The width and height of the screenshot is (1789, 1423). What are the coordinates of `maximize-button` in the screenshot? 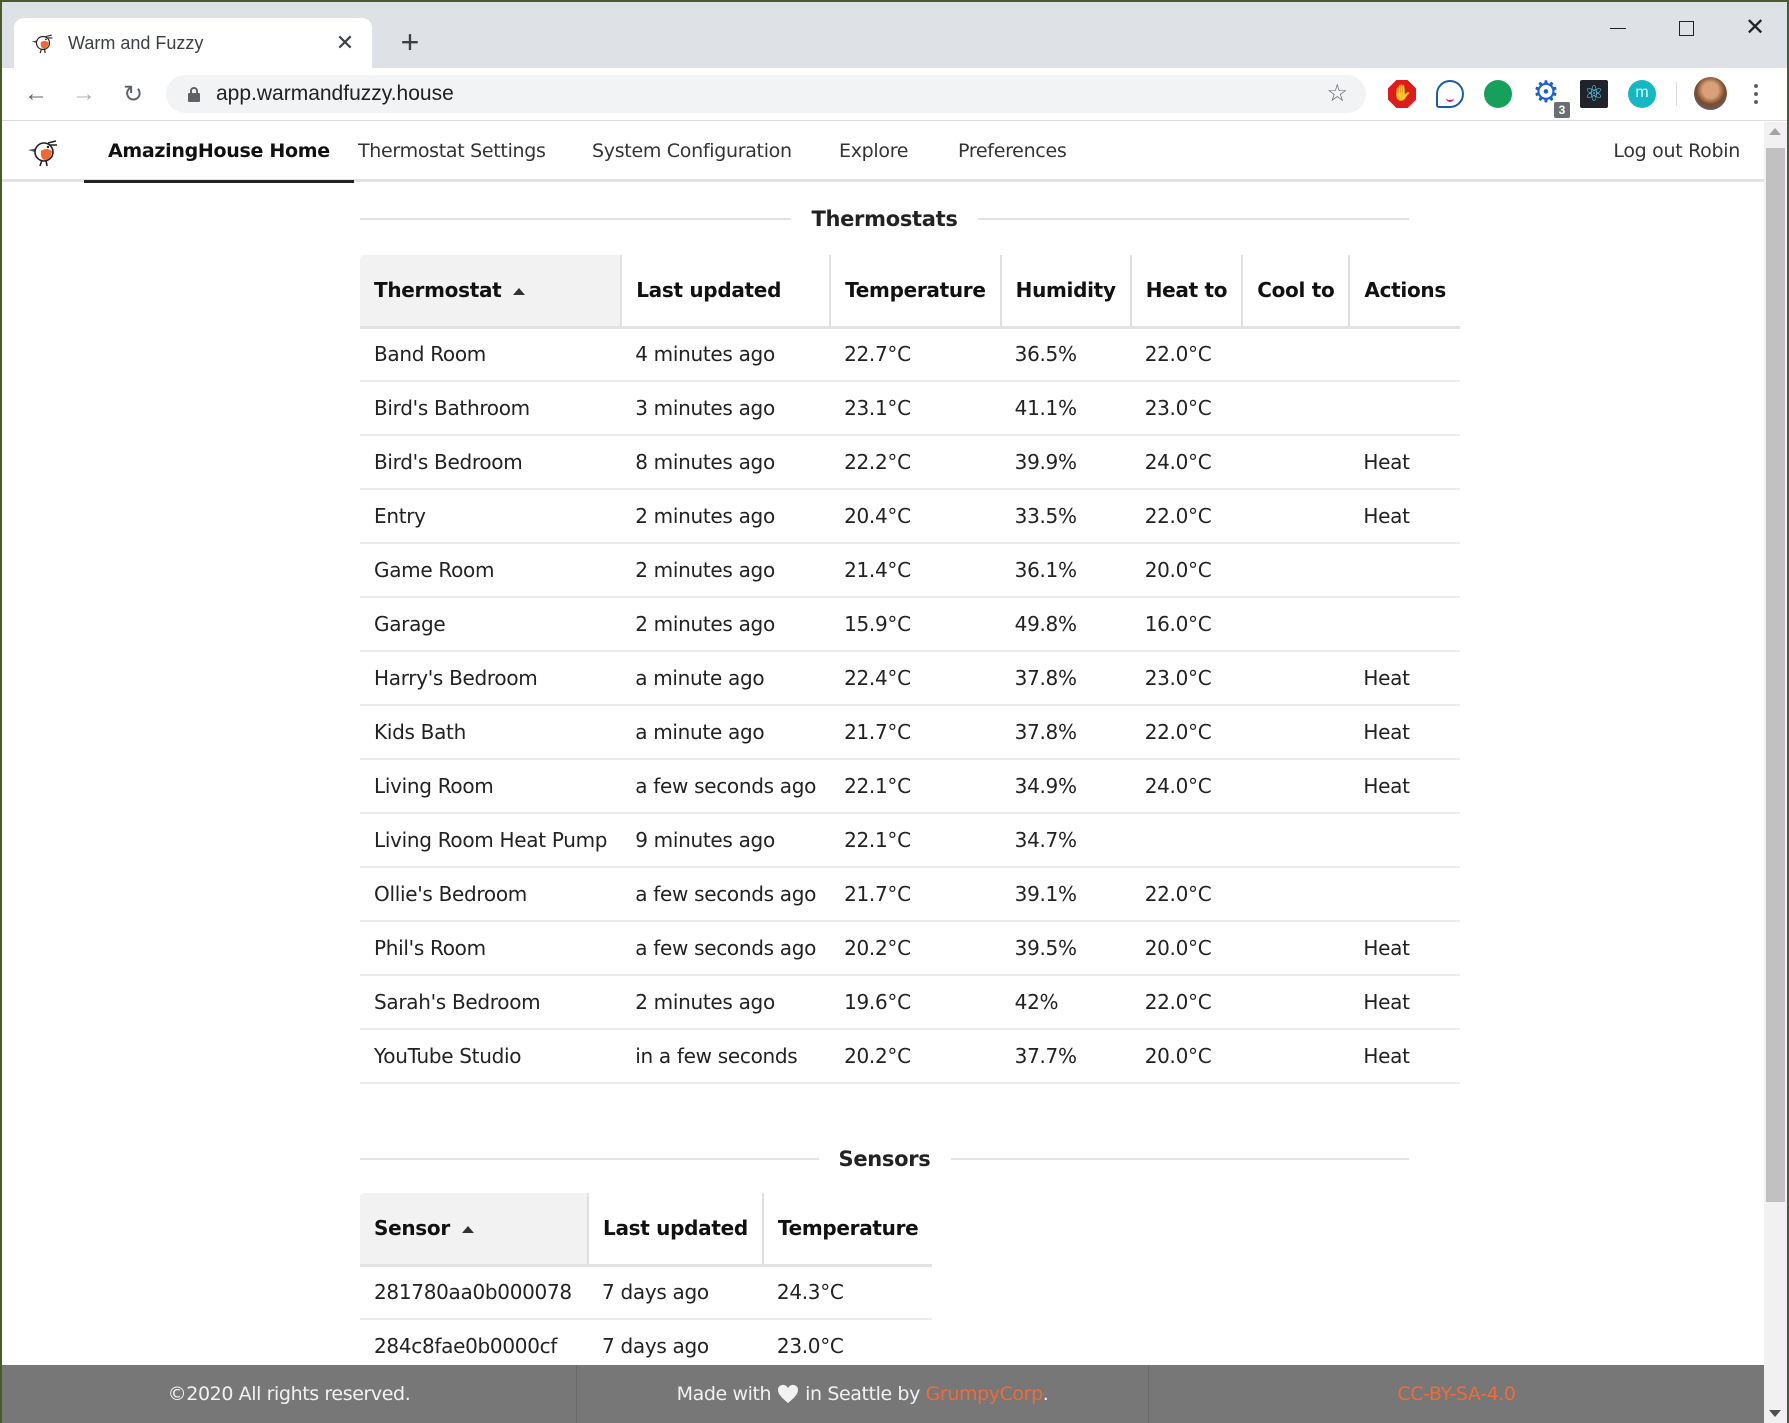 It's located at (1686, 28).